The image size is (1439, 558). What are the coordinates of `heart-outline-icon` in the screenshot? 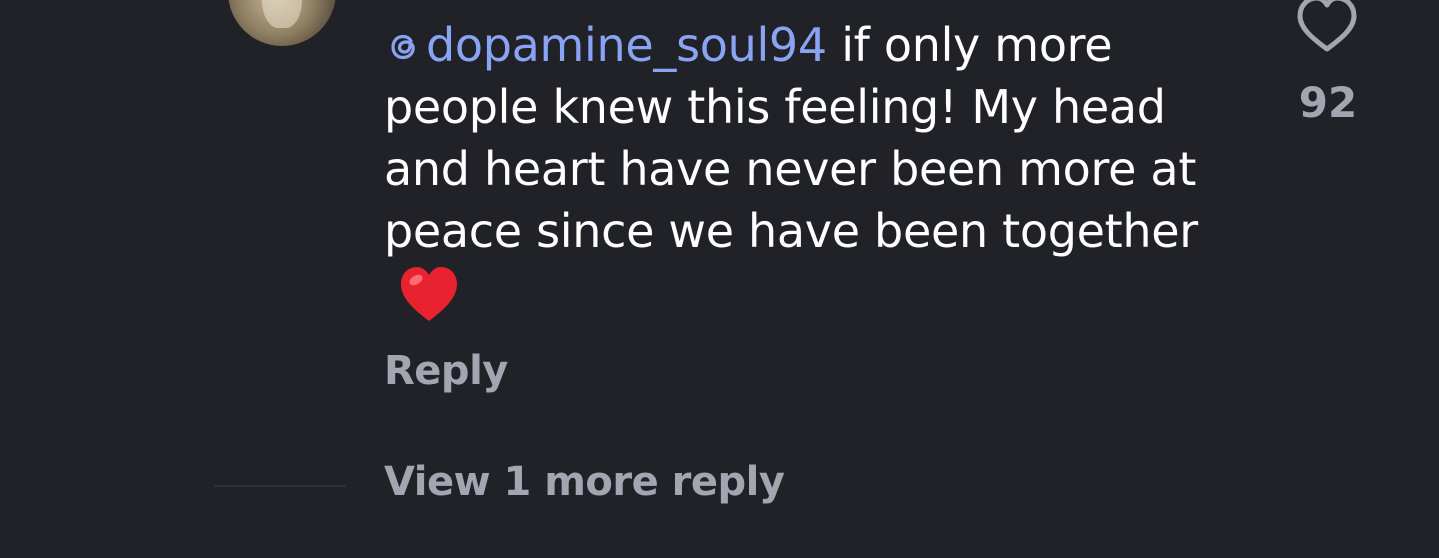 It's located at (1327, 26).